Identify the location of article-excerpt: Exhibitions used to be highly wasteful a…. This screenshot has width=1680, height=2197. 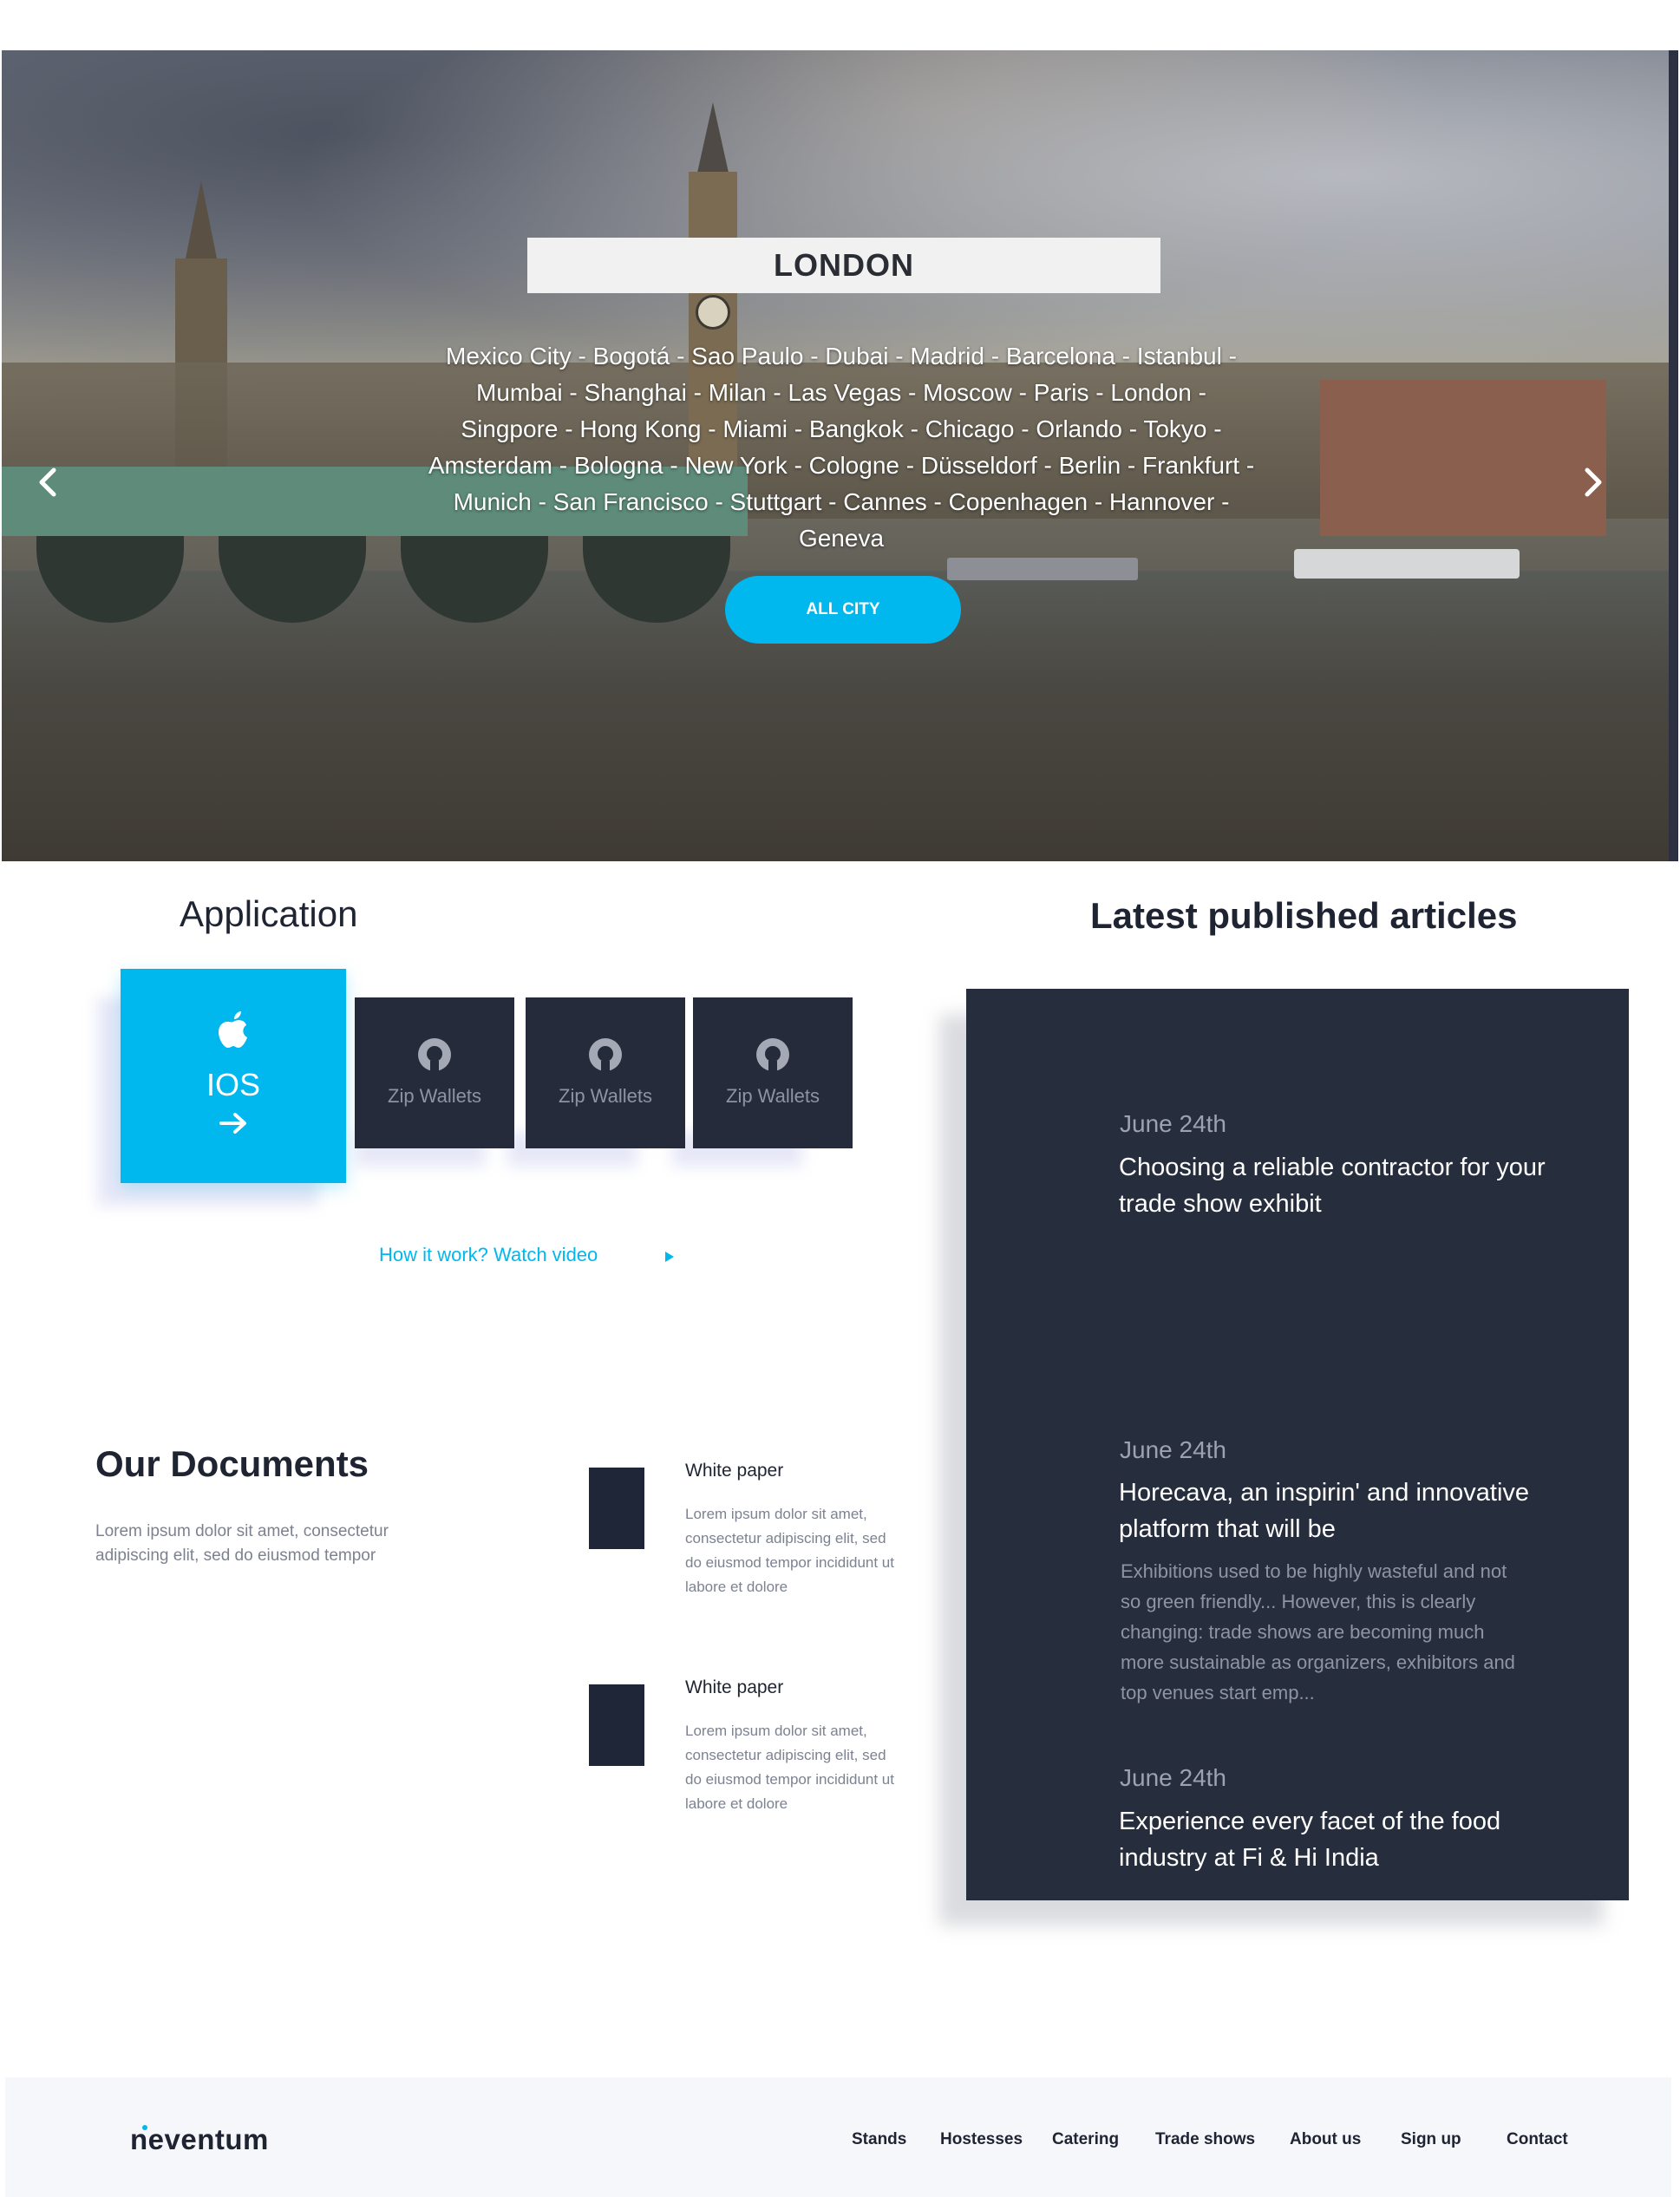
(1318, 1631).